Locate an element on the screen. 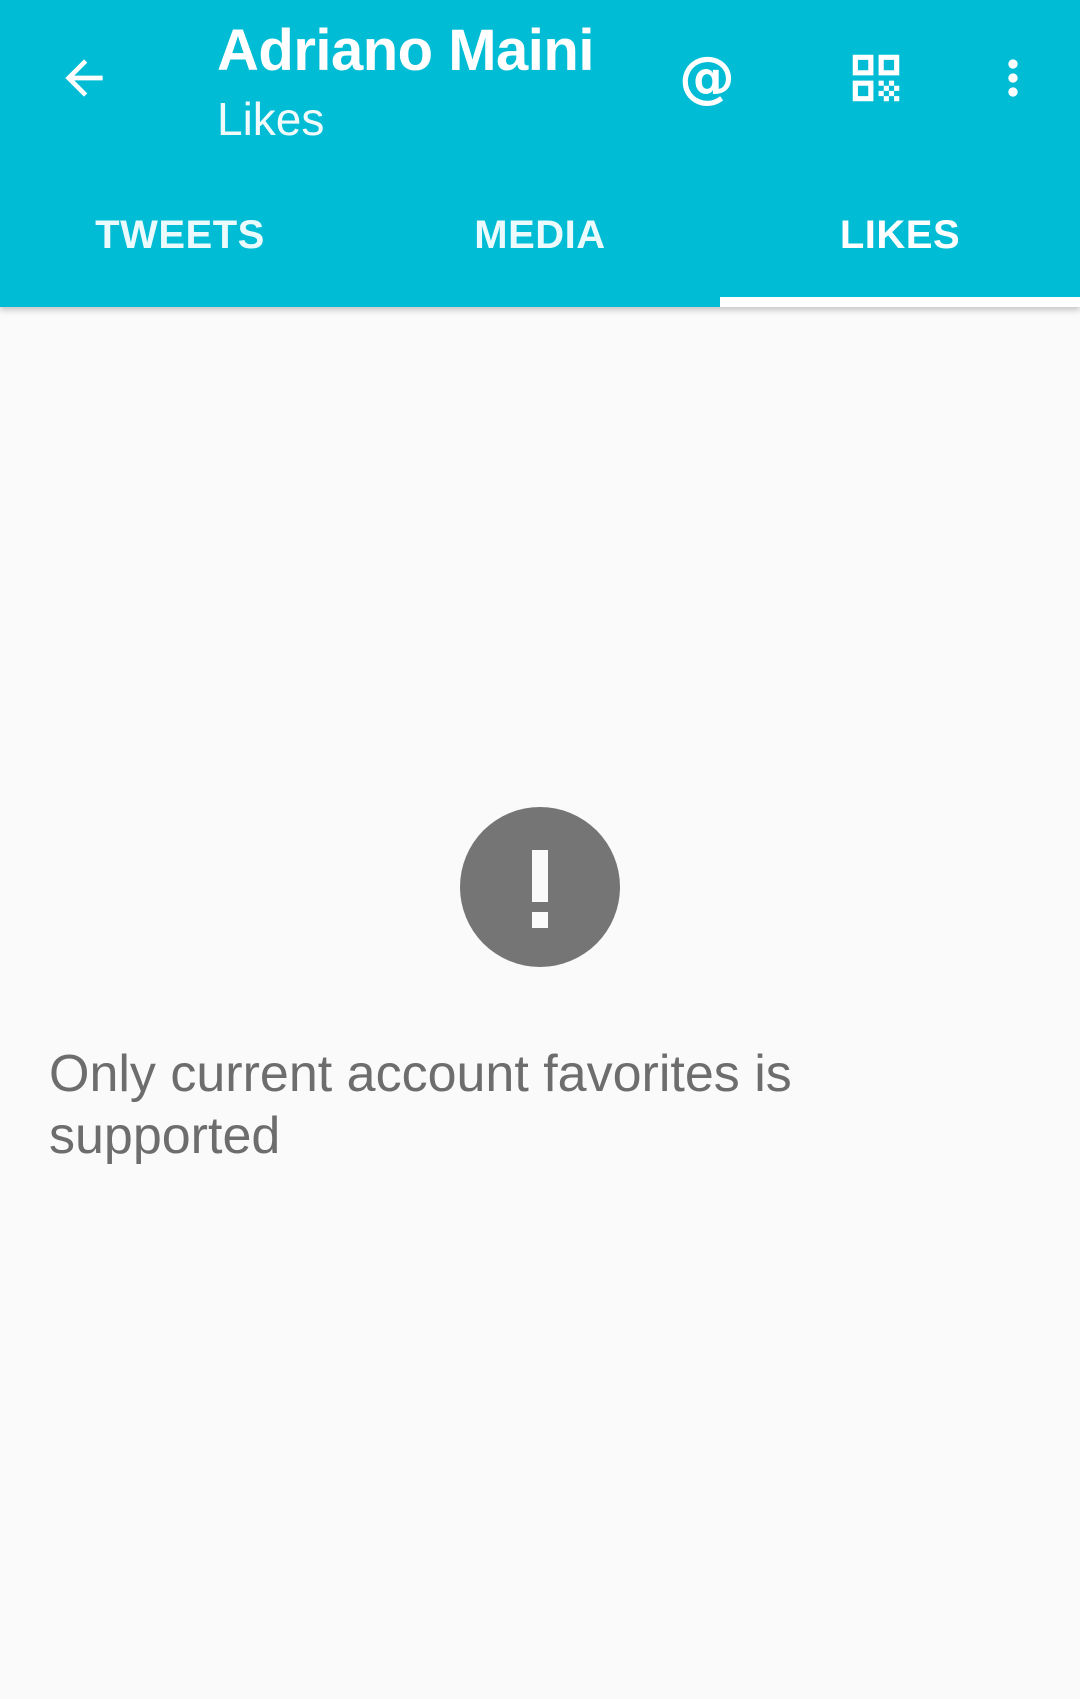 This screenshot has width=1080, height=1699. arrow-back-icon is located at coordinates (84, 78).